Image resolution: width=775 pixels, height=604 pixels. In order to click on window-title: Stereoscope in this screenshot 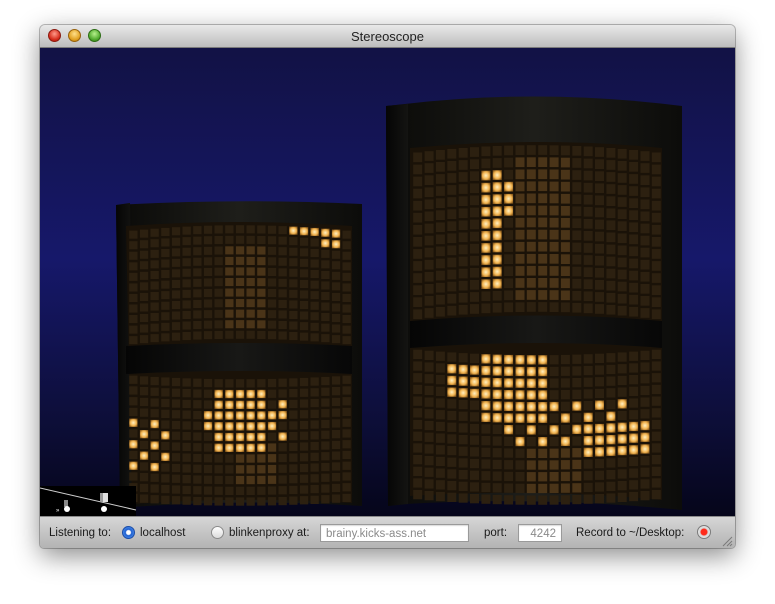, I will do `click(387, 36)`.